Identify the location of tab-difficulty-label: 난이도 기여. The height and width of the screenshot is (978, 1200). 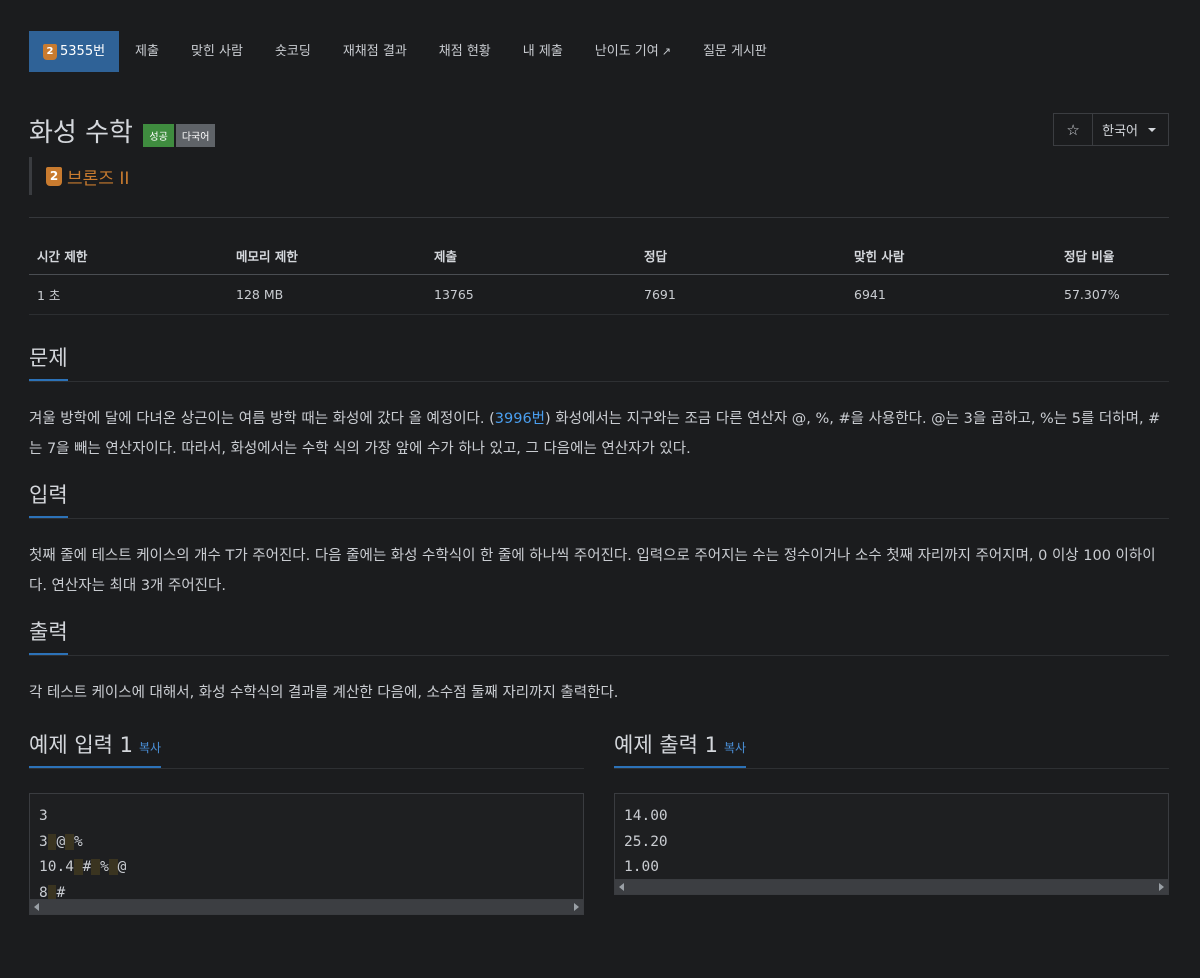
(626, 51).